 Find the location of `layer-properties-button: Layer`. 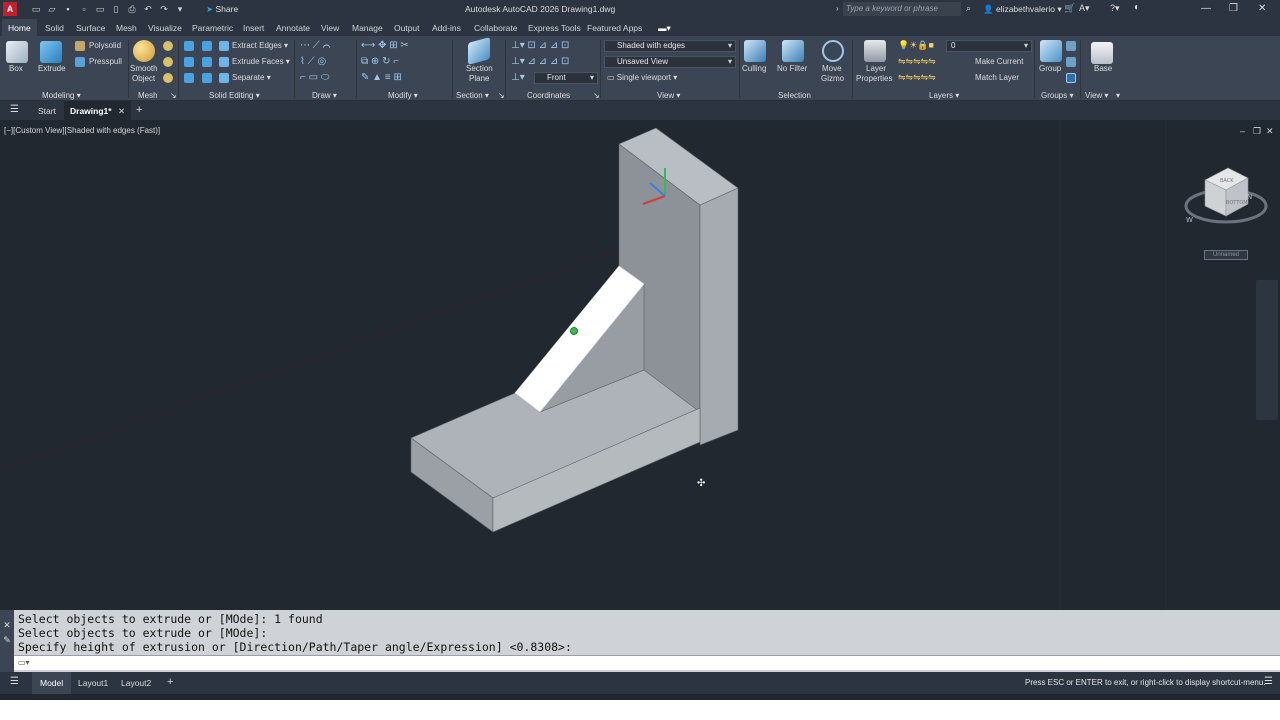

layer-properties-button: Layer is located at coordinates (876, 68).